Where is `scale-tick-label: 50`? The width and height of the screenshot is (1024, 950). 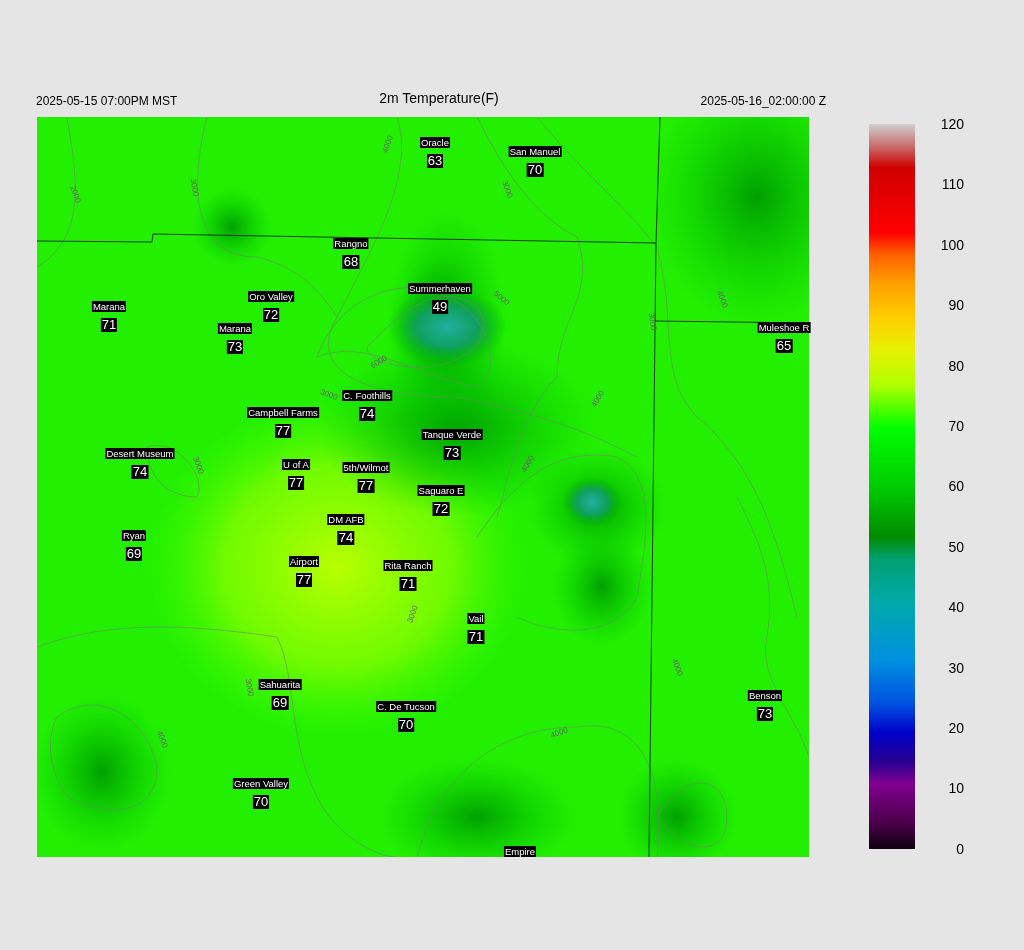
scale-tick-label: 50 is located at coordinates (955, 546).